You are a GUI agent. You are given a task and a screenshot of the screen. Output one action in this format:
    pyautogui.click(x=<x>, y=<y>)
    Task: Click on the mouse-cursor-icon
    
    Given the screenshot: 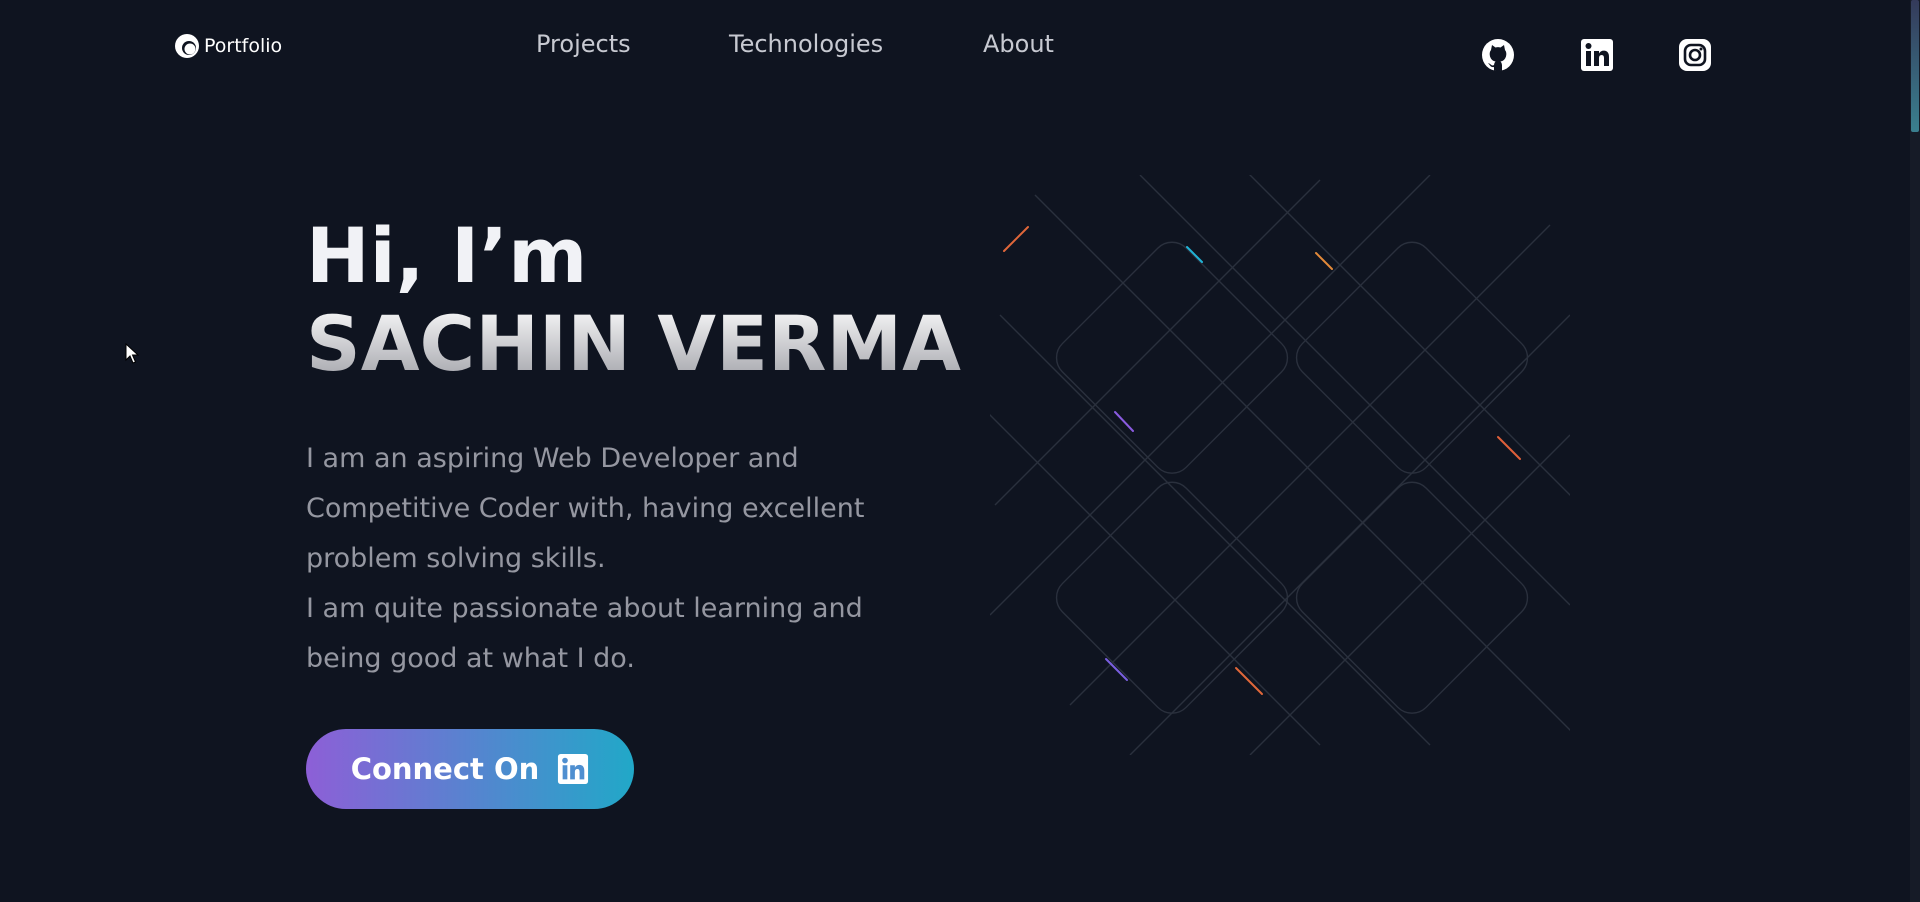 What is the action you would take?
    pyautogui.click(x=132, y=353)
    